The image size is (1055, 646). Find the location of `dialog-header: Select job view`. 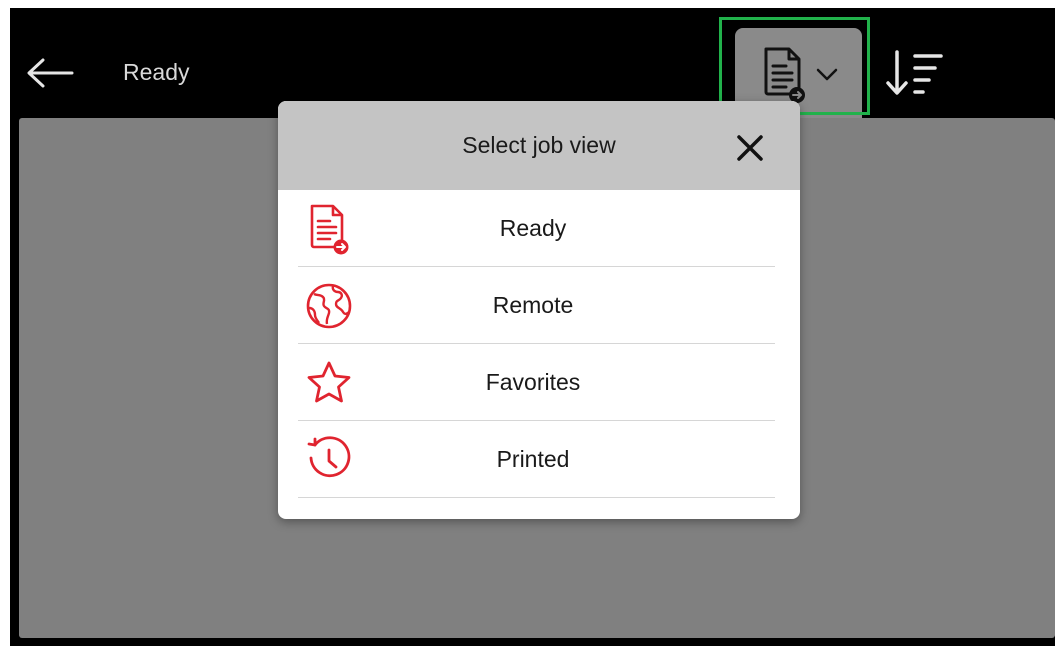

dialog-header: Select job view is located at coordinates (539, 145).